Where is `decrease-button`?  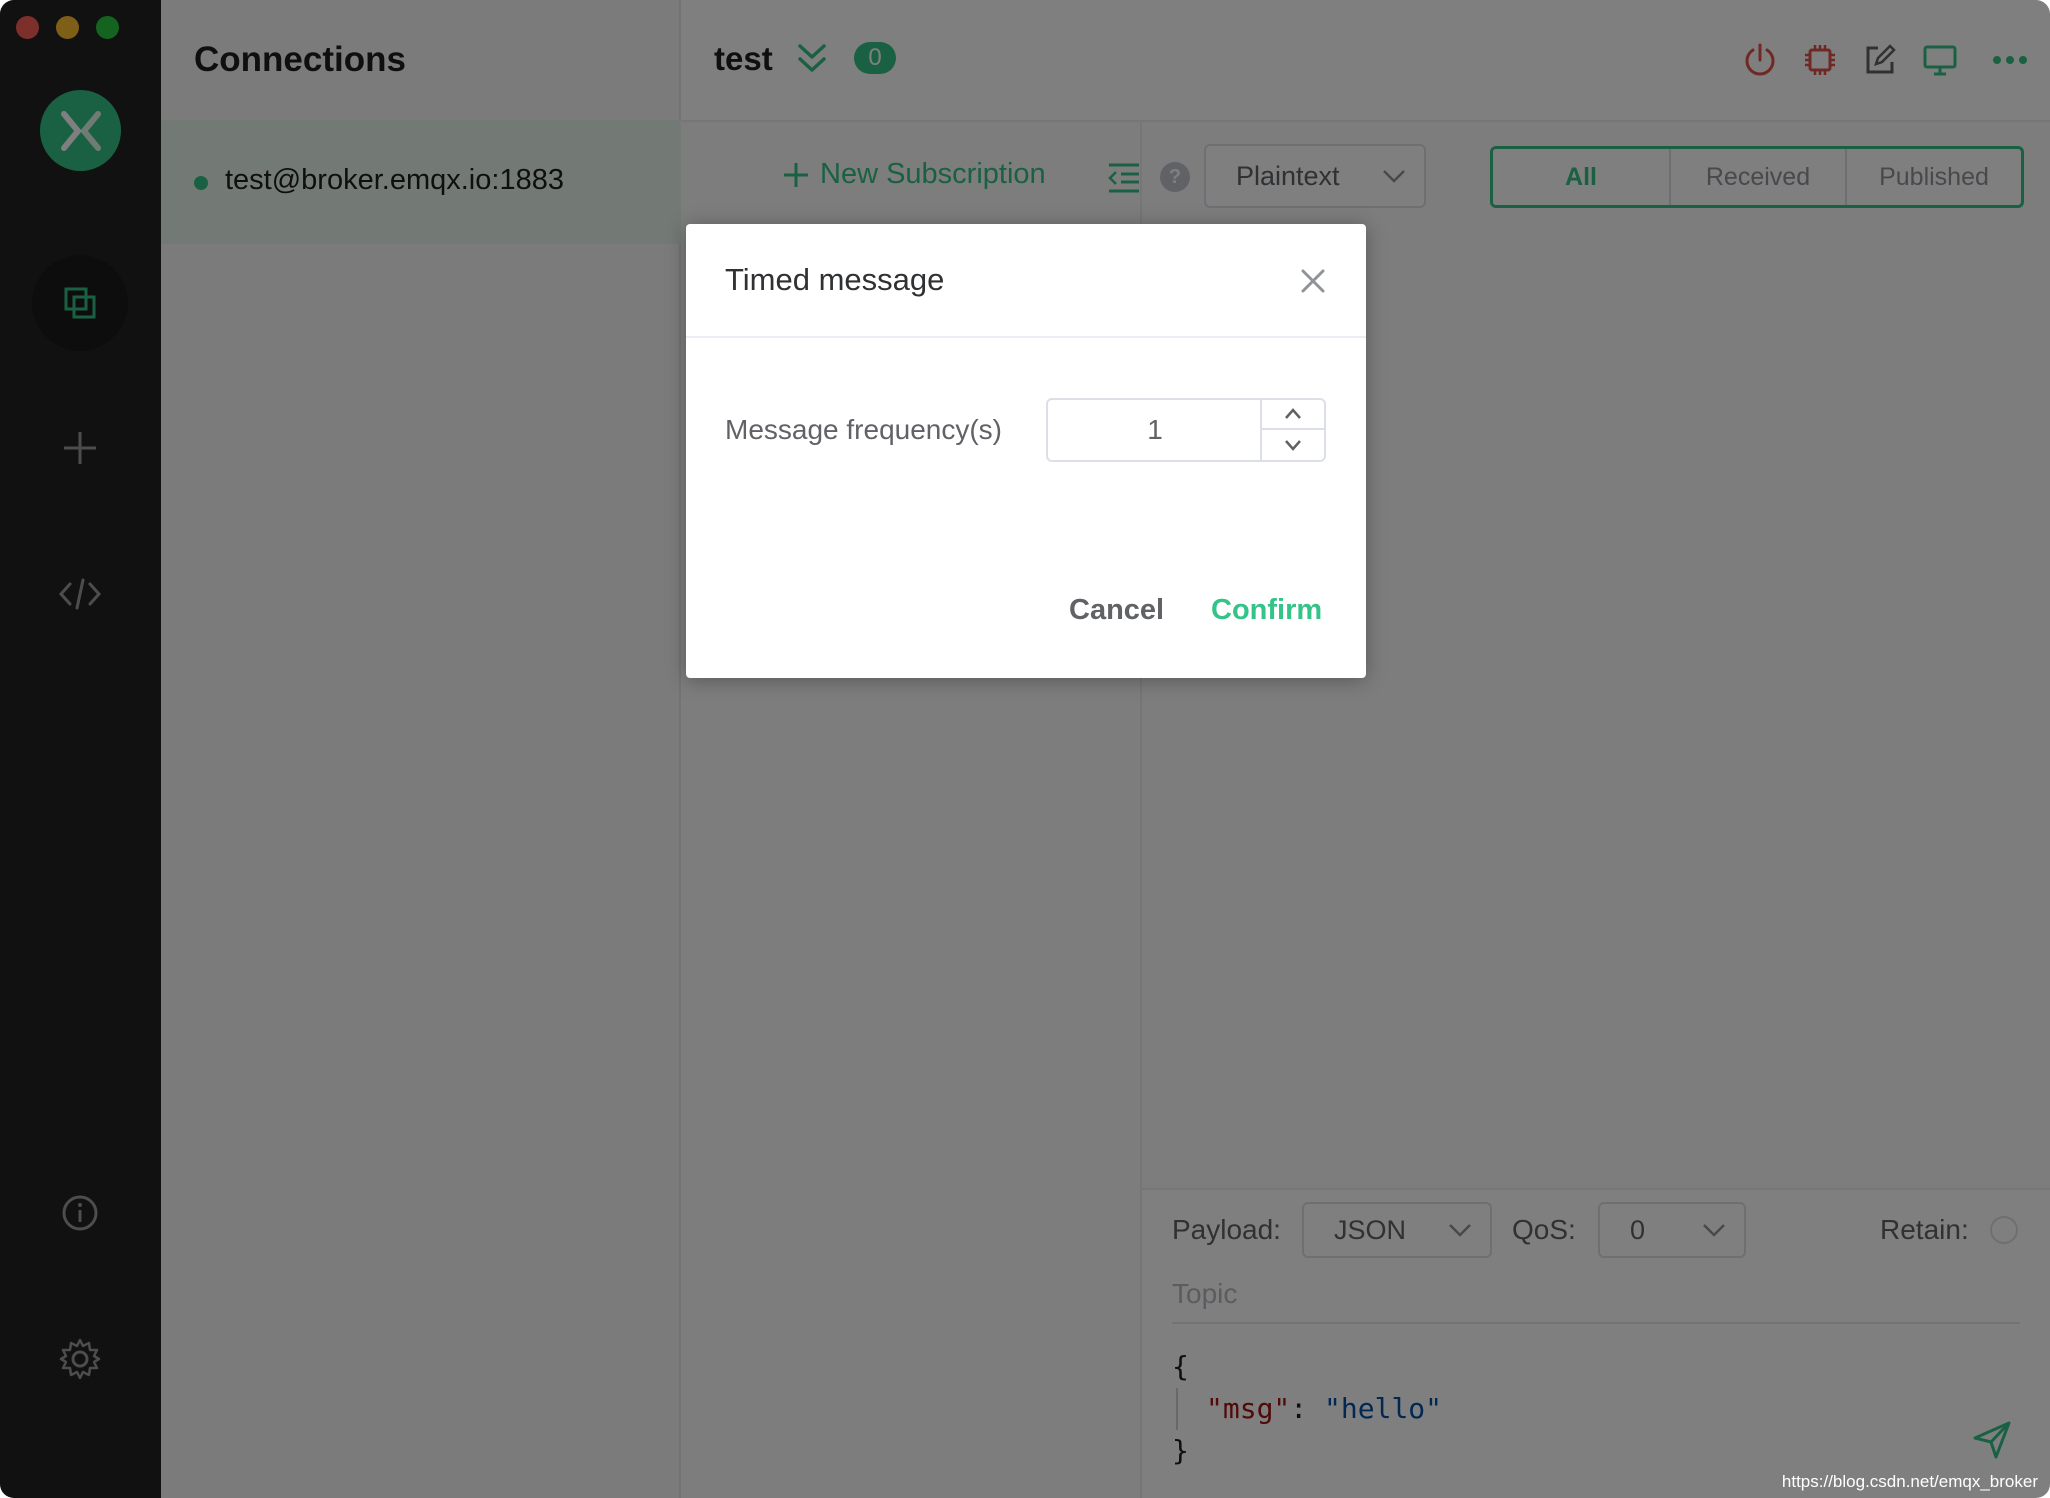 decrease-button is located at coordinates (1293, 445).